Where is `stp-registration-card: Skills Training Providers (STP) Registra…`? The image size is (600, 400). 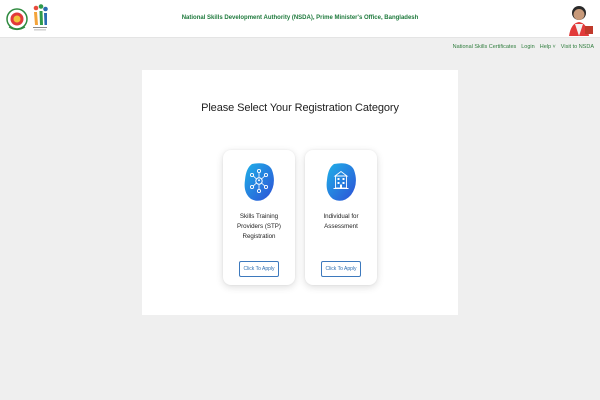 stp-registration-card: Skills Training Providers (STP) Registra… is located at coordinates (259, 217).